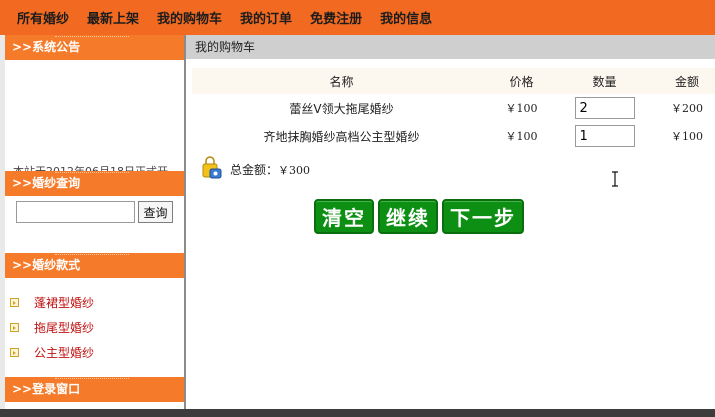 This screenshot has height=417, width=715. I want to click on styles-title: >>婚纱款式, so click(46, 265).